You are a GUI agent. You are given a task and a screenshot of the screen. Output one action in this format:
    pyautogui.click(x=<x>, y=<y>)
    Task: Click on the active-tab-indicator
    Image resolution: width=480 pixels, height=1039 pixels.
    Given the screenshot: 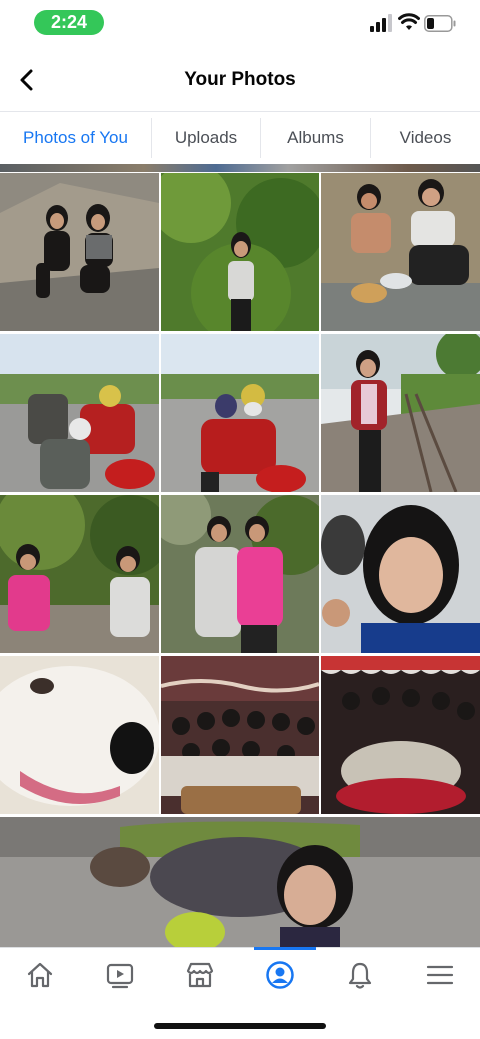 What is the action you would take?
    pyautogui.click(x=285, y=948)
    